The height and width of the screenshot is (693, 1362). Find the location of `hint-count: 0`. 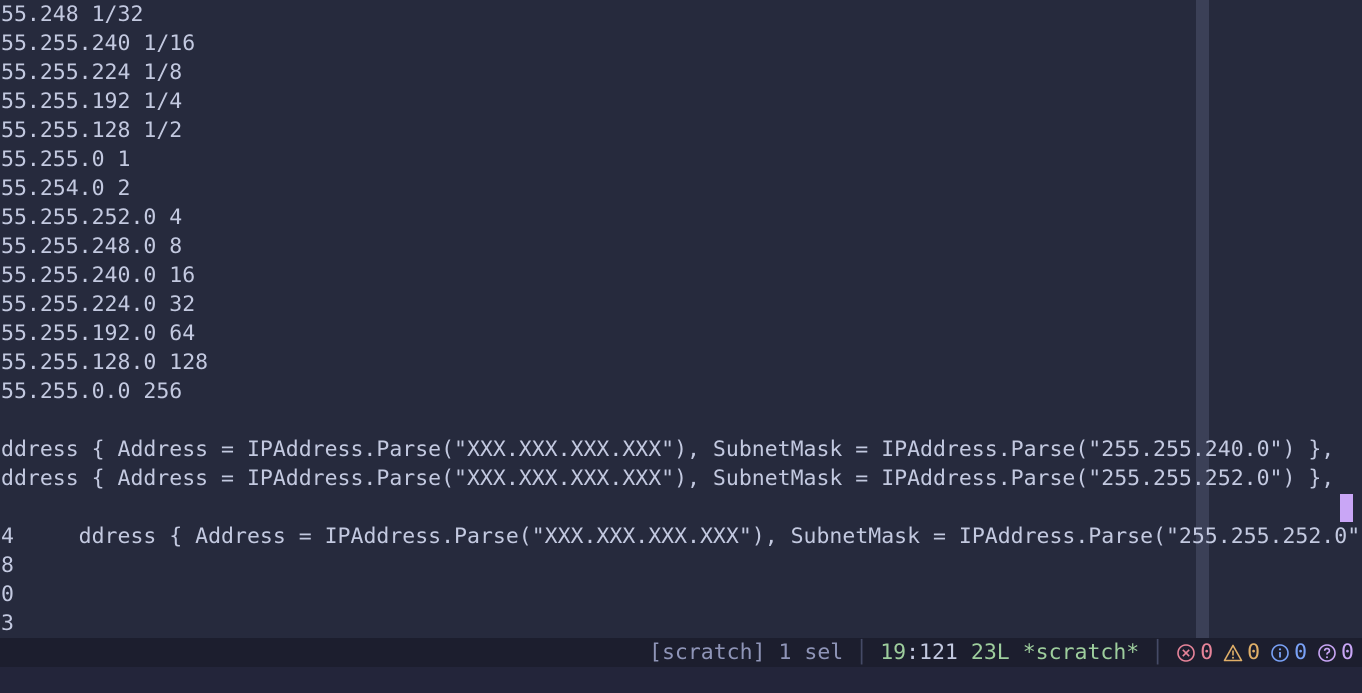

hint-count: 0 is located at coordinates (1347, 652).